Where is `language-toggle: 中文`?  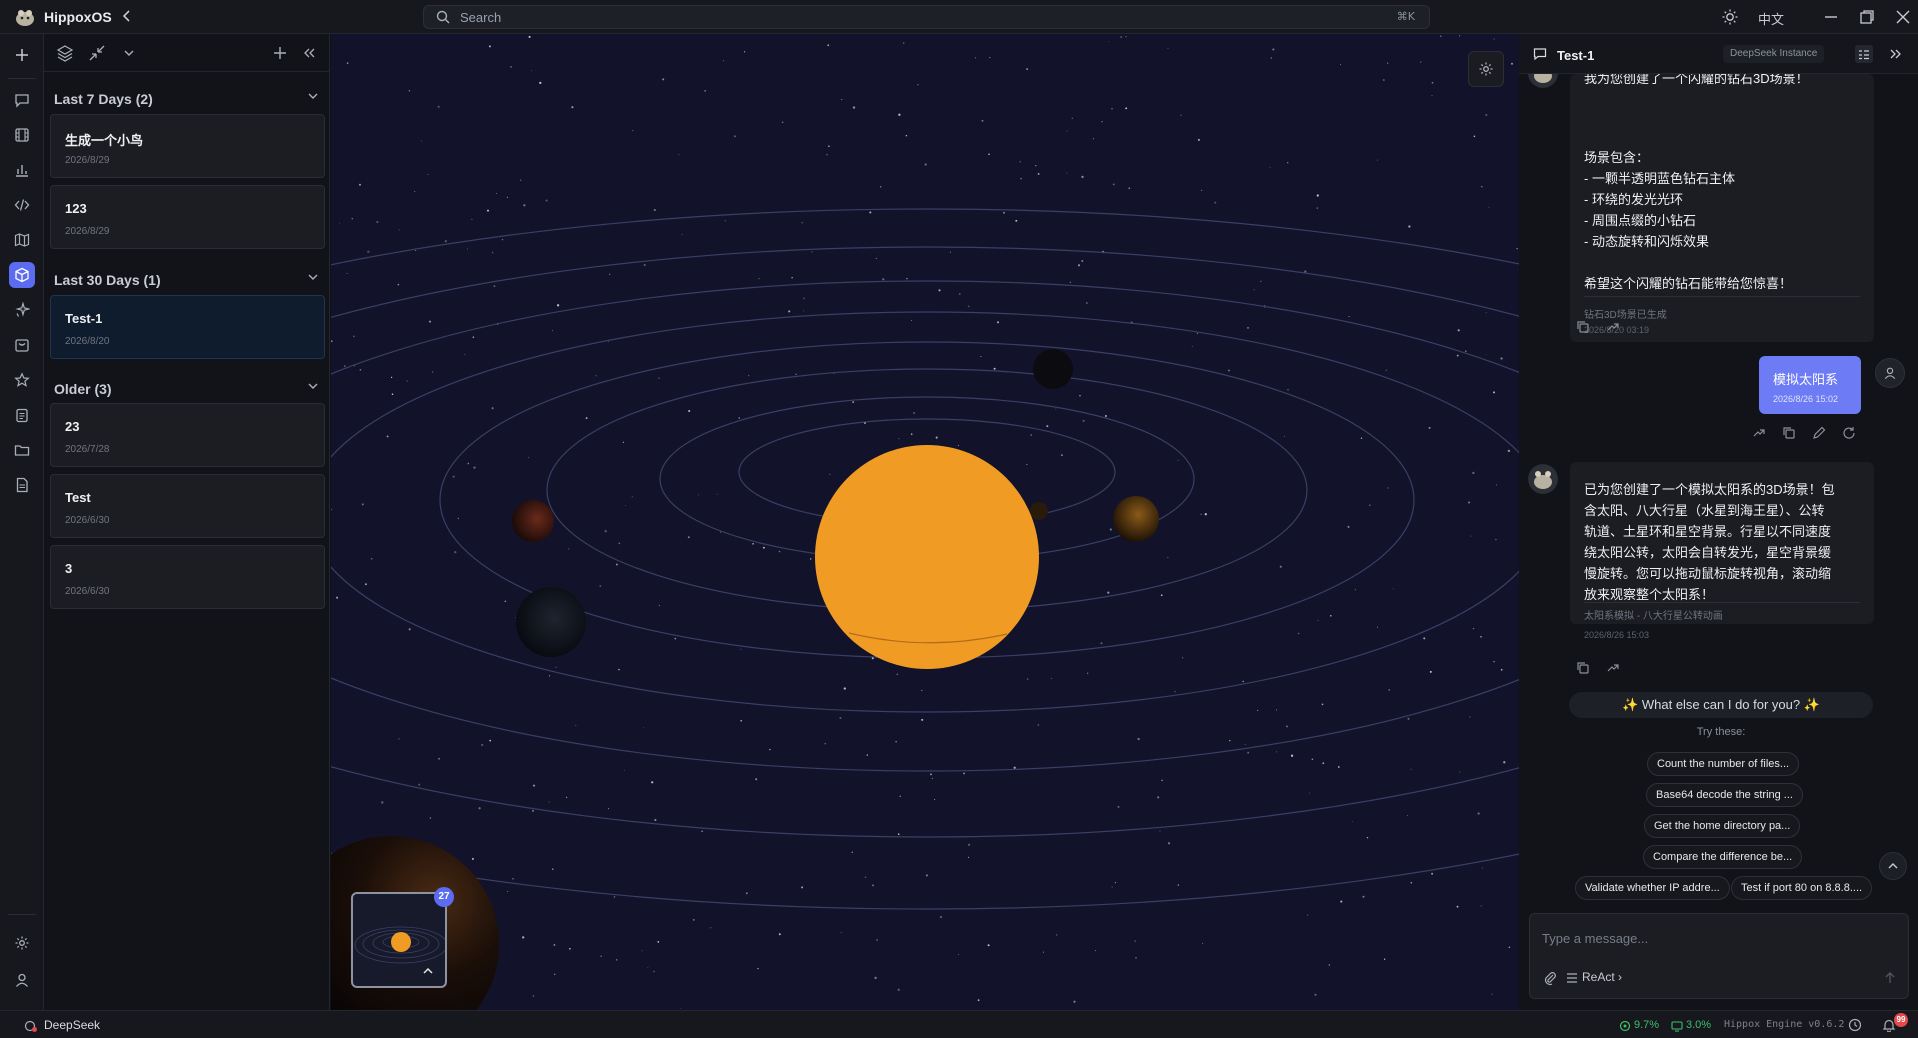 language-toggle: 中文 is located at coordinates (1771, 18).